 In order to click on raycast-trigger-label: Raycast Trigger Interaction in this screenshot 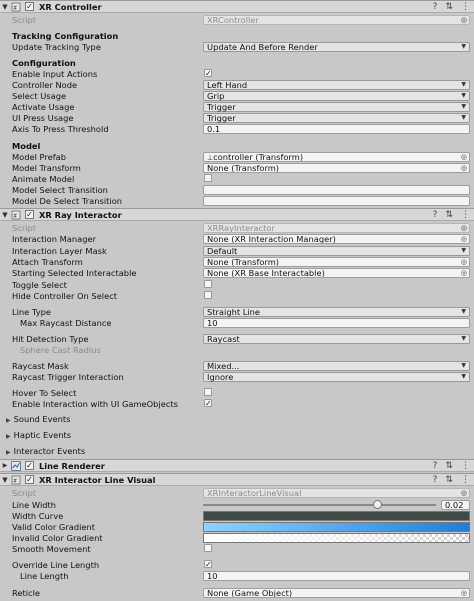, I will do `click(68, 376)`.